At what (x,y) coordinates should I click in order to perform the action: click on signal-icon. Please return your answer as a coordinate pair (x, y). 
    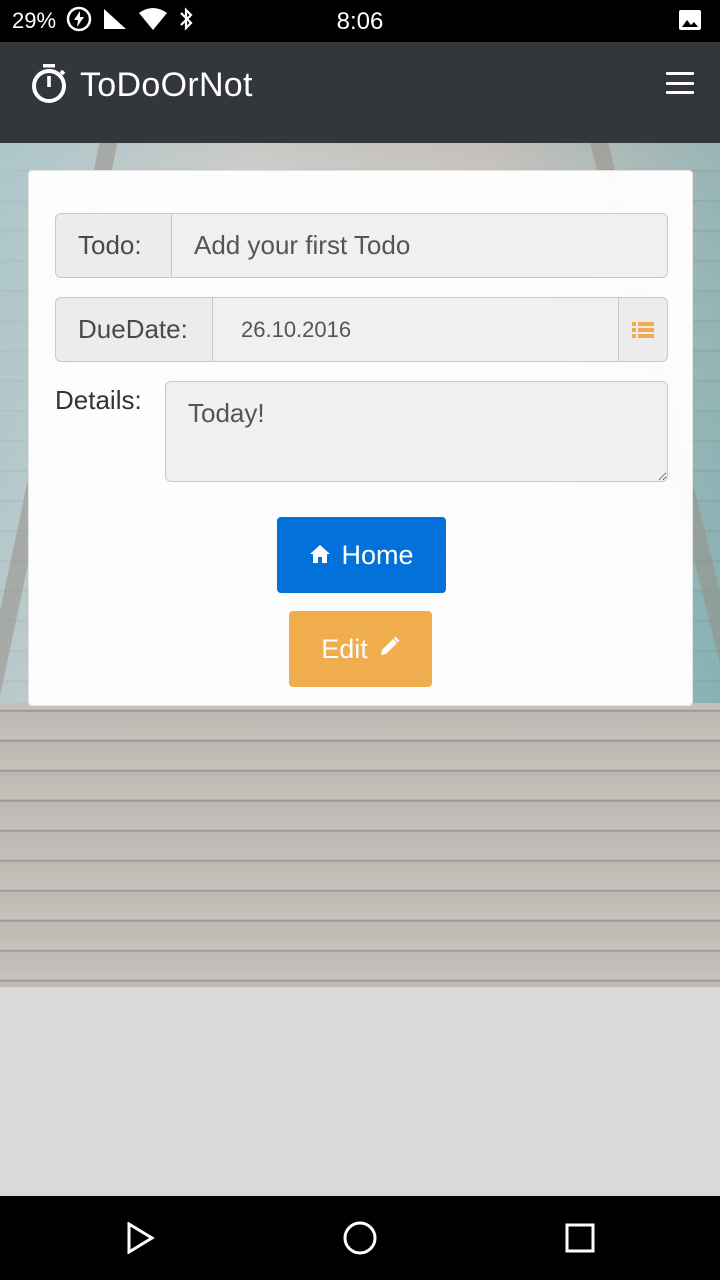
    Looking at the image, I should click on (115, 21).